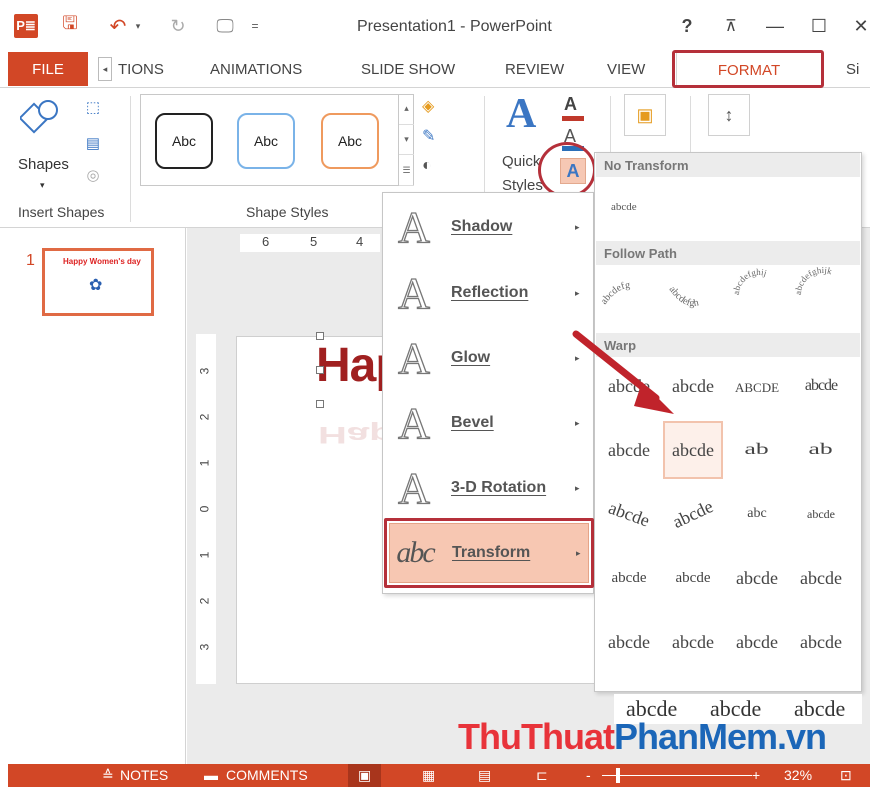  I want to click on undo-icon: ↶, so click(118, 26).